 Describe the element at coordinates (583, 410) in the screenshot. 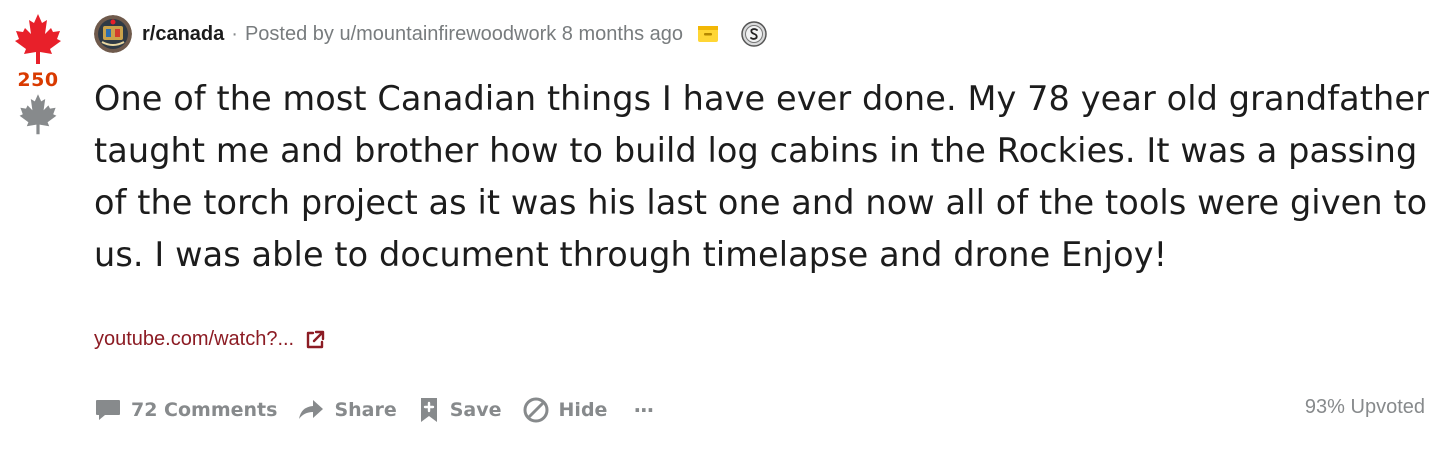

I see `hide-label: Hide` at that location.